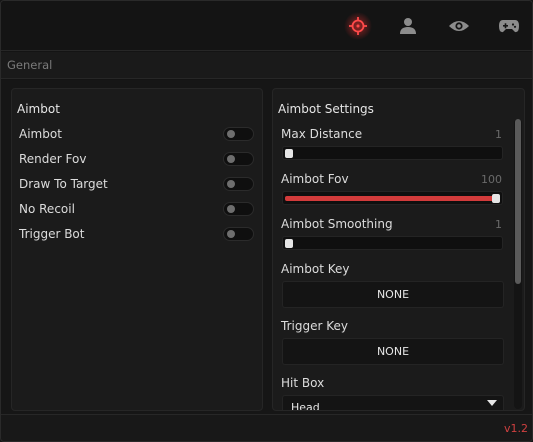 Image resolution: width=533 pixels, height=442 pixels. I want to click on settings-scrollbar, so click(518, 264).